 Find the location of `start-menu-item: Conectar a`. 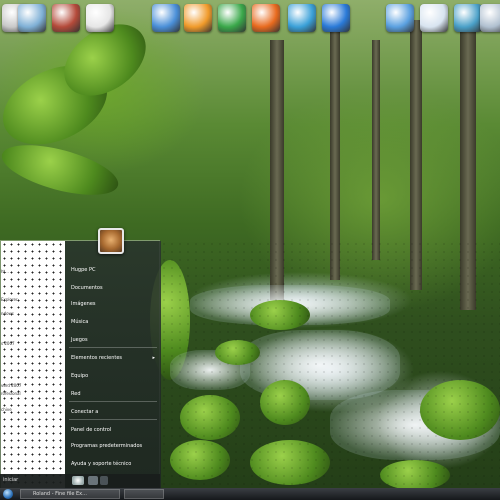

start-menu-item: Conectar a is located at coordinates (84, 412).